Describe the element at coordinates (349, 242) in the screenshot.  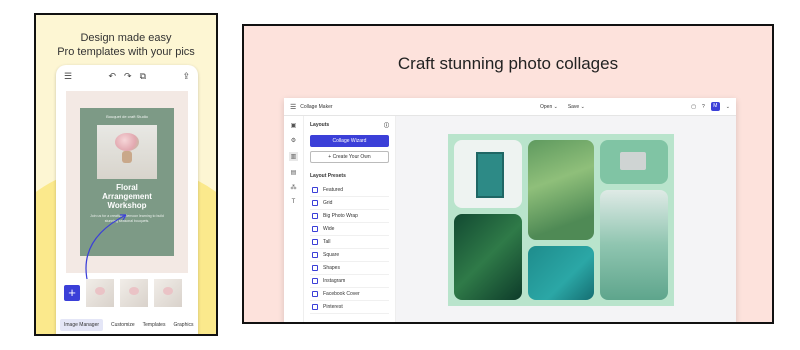
I see `preset-tall: Tall` at that location.